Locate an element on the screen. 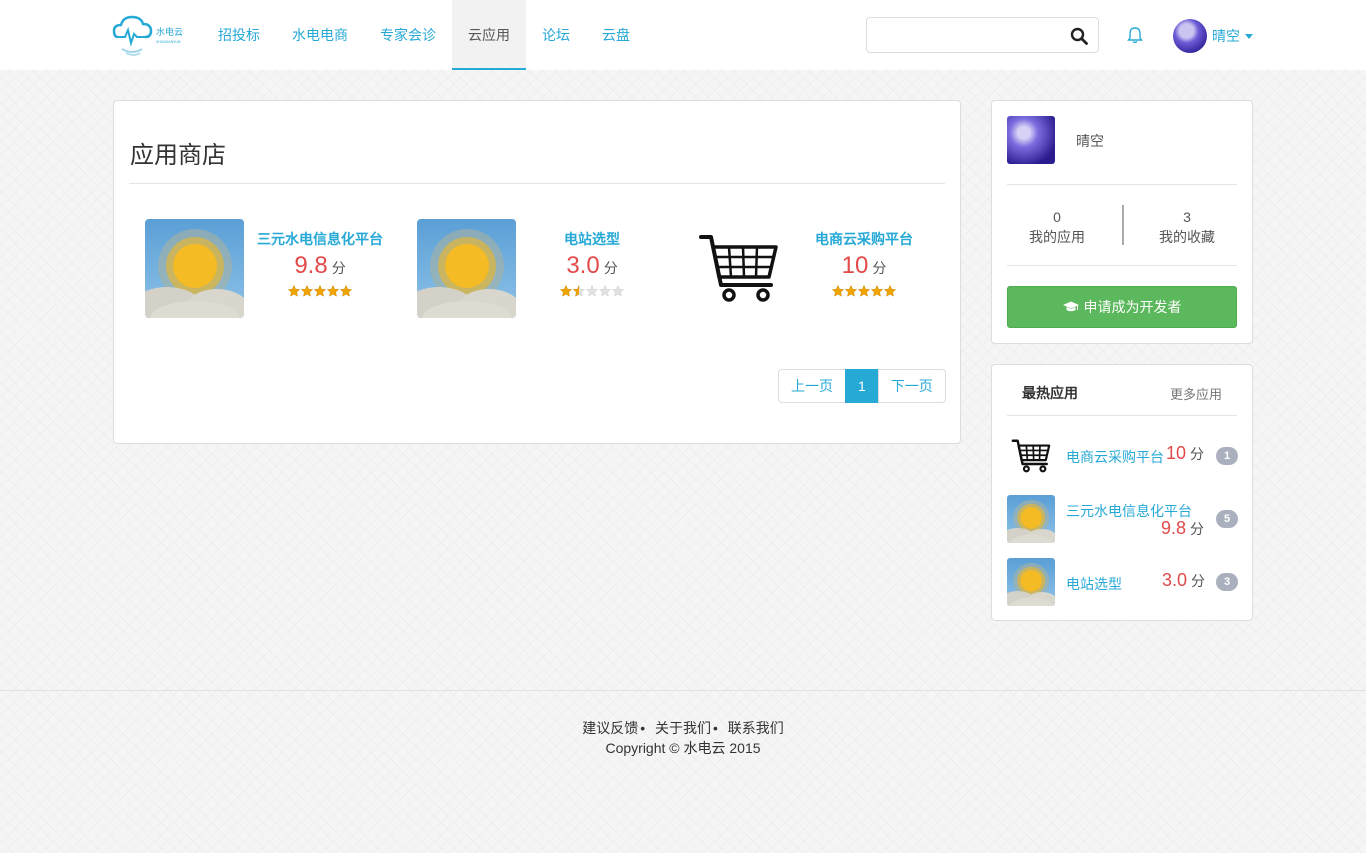  app-score: 10 is located at coordinates (855, 265).